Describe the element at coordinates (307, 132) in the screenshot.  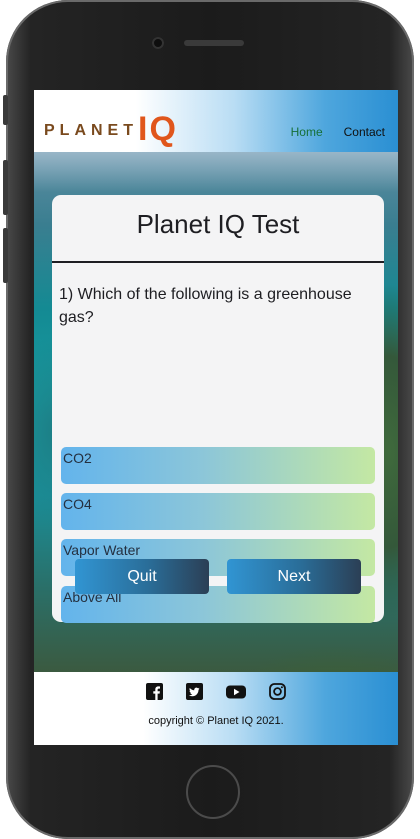
I see `nav-link-home: Home` at that location.